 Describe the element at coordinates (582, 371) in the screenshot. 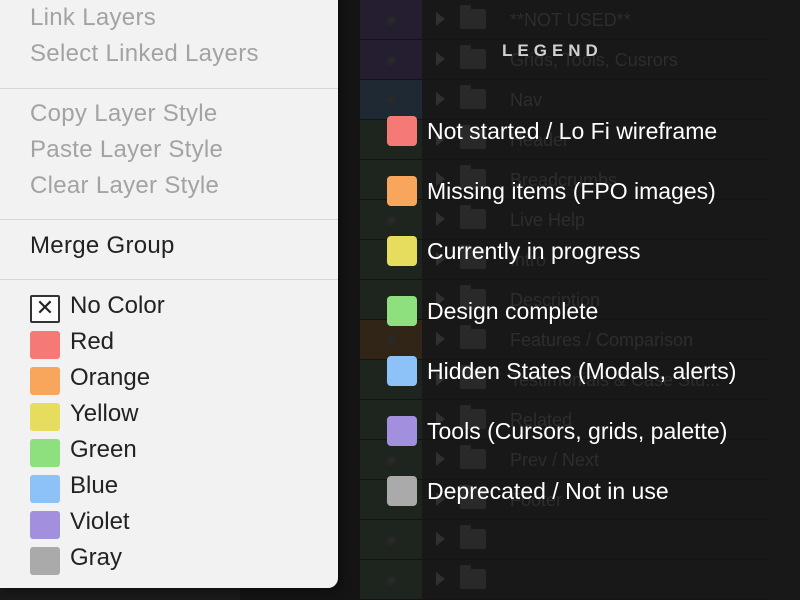

I see `legend-label: Hidden States (Modals, alerts)` at that location.